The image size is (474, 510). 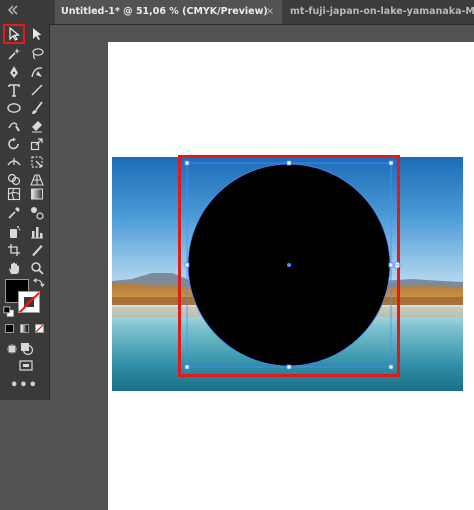 What do you see at coordinates (397, 265) in the screenshot?
I see `live-shape-widget` at bounding box center [397, 265].